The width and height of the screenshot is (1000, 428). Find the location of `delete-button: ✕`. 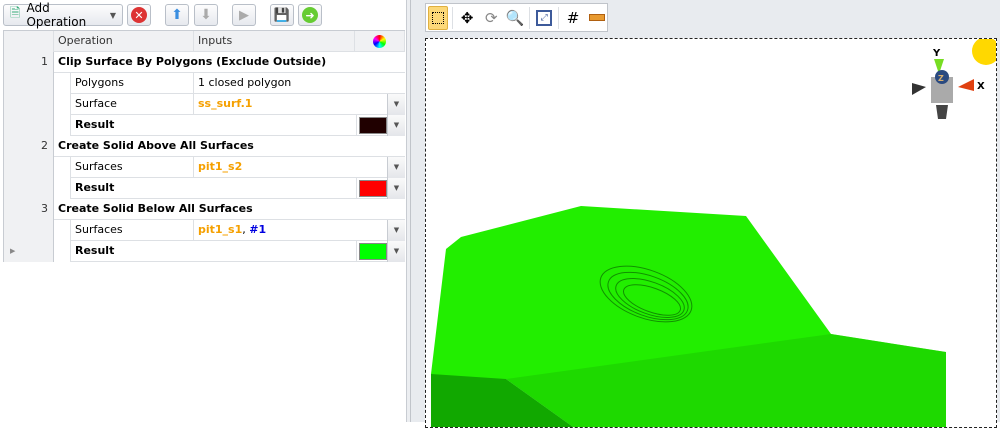

delete-button: ✕ is located at coordinates (139, 15).